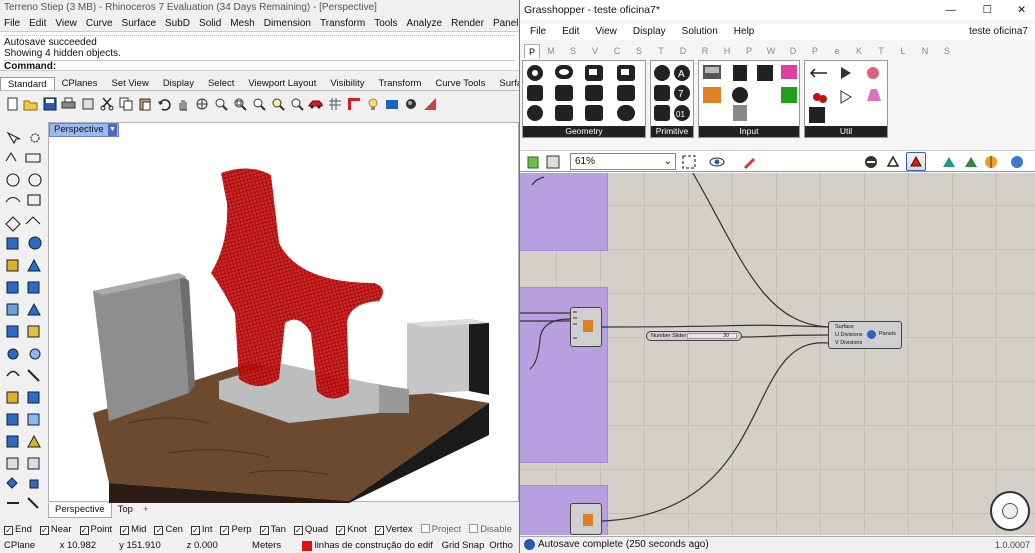  What do you see at coordinates (490, 529) in the screenshot?
I see `osnap-disable: Disable` at bounding box center [490, 529].